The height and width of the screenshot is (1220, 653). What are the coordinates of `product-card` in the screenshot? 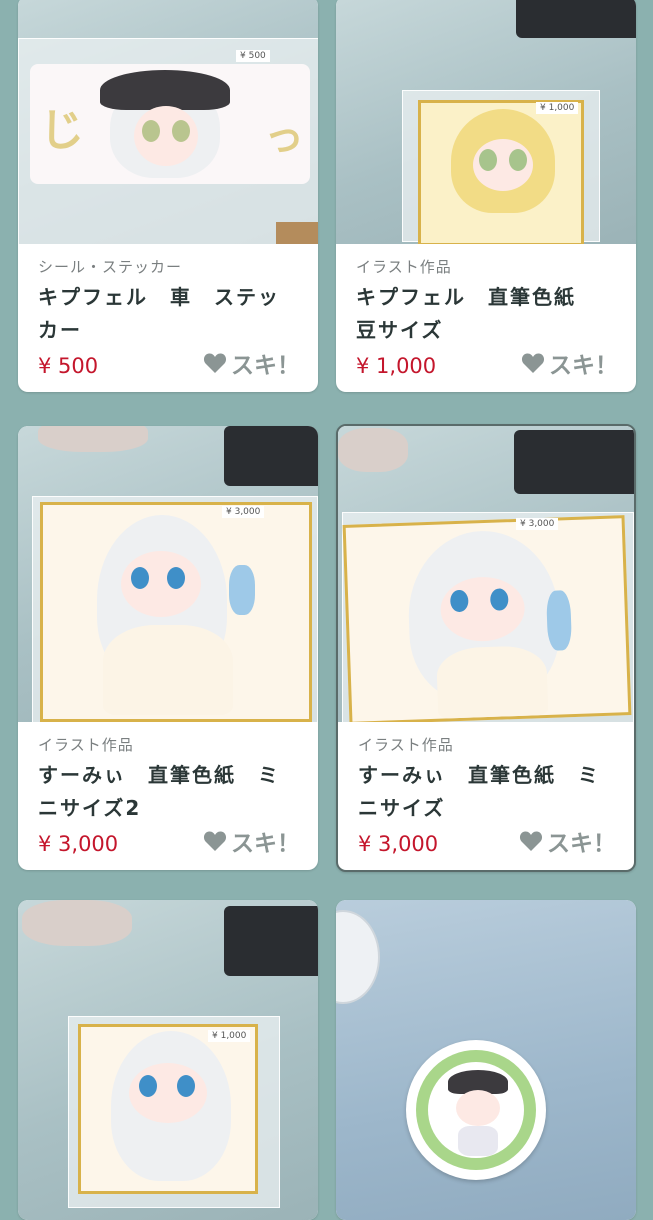 It's located at (486, 1060).